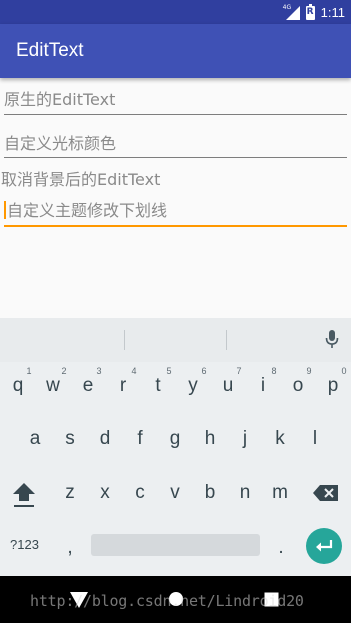 The height and width of the screenshot is (623, 351). What do you see at coordinates (172, 180) in the screenshot?
I see `edittext-no-background: 取消背景后的EditText` at bounding box center [172, 180].